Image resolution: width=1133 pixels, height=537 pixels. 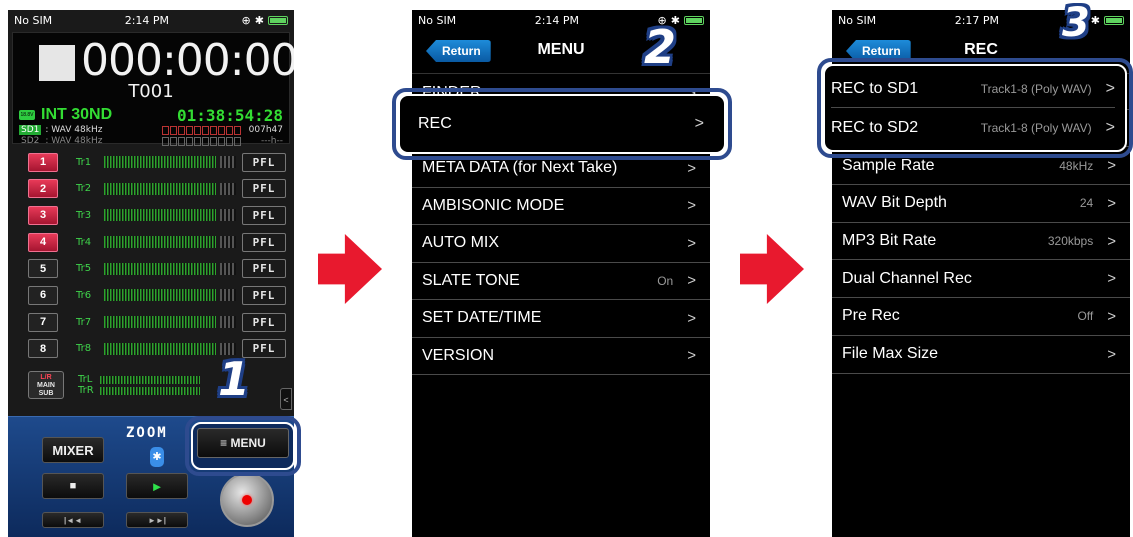 I want to click on sd2-tag: SD2, so click(x=30, y=141).